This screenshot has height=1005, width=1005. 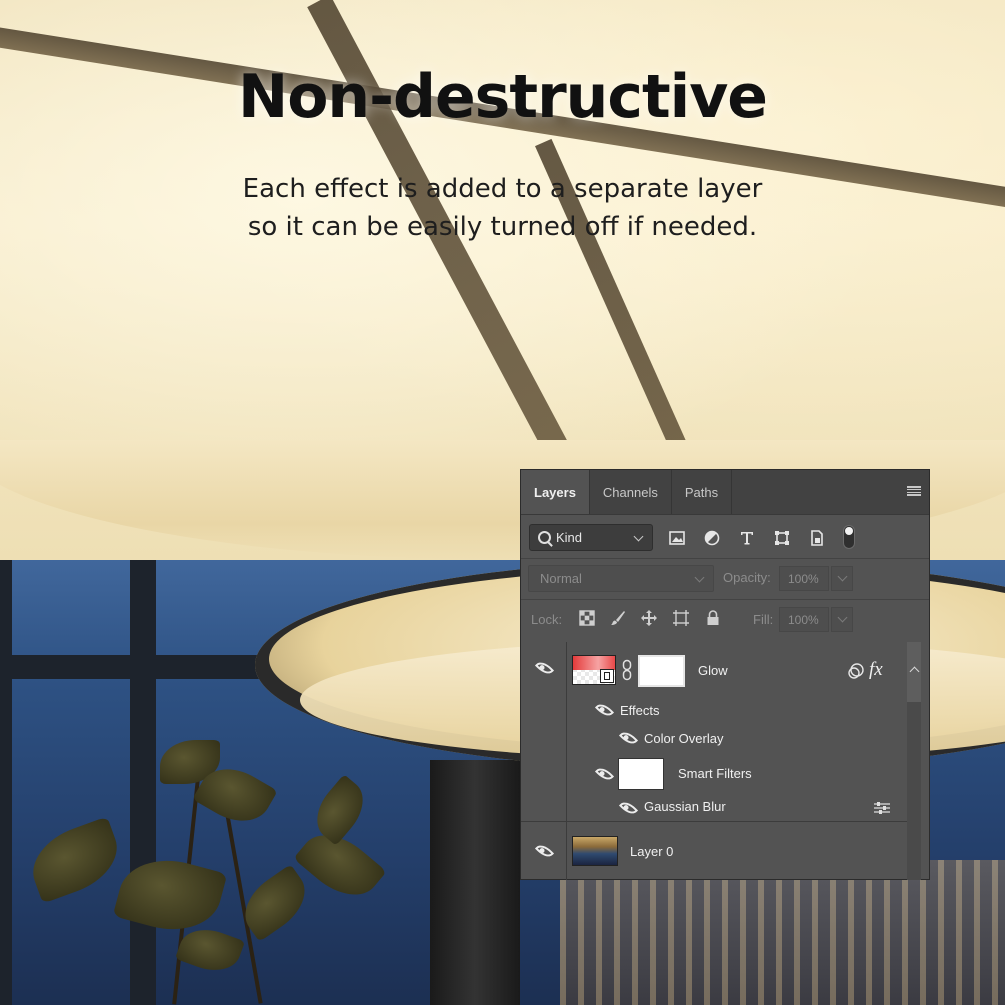 What do you see at coordinates (502, 97) in the screenshot?
I see `headline-title: Non-destructive` at bounding box center [502, 97].